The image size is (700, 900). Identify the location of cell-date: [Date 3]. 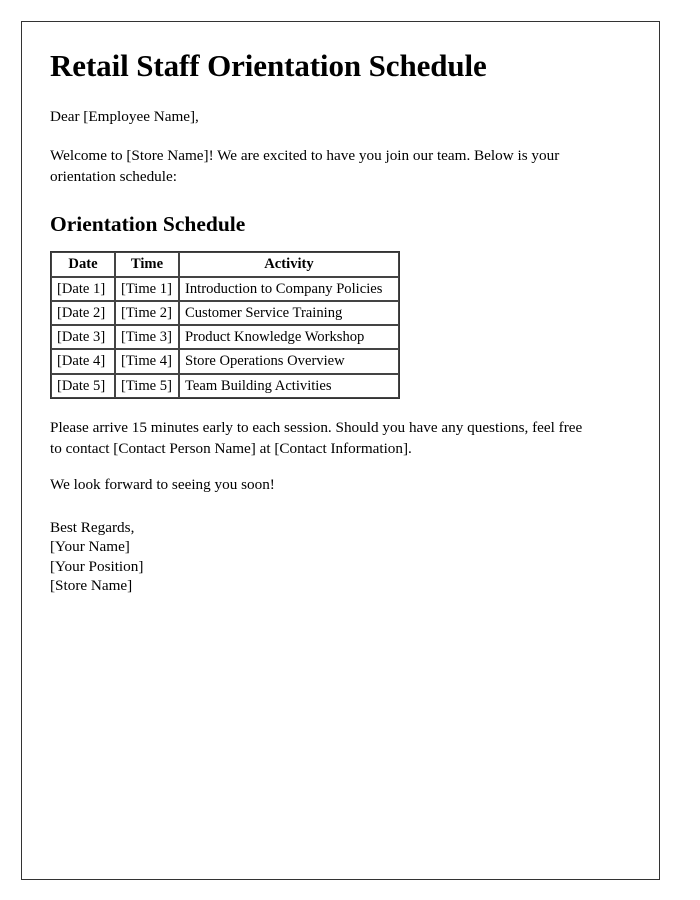
(83, 337).